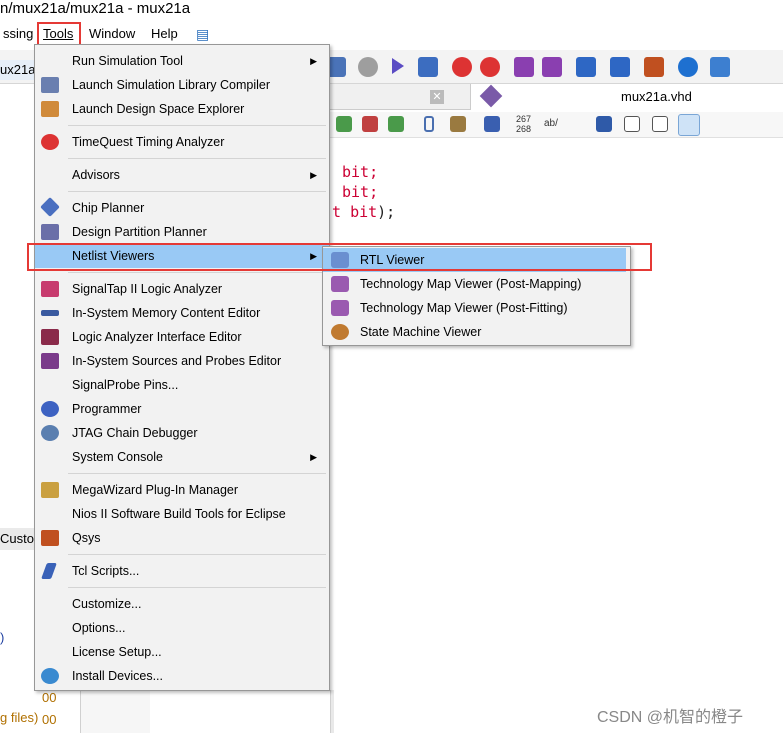 The height and width of the screenshot is (734, 783). I want to click on stopwatch-icon, so click(50, 142).